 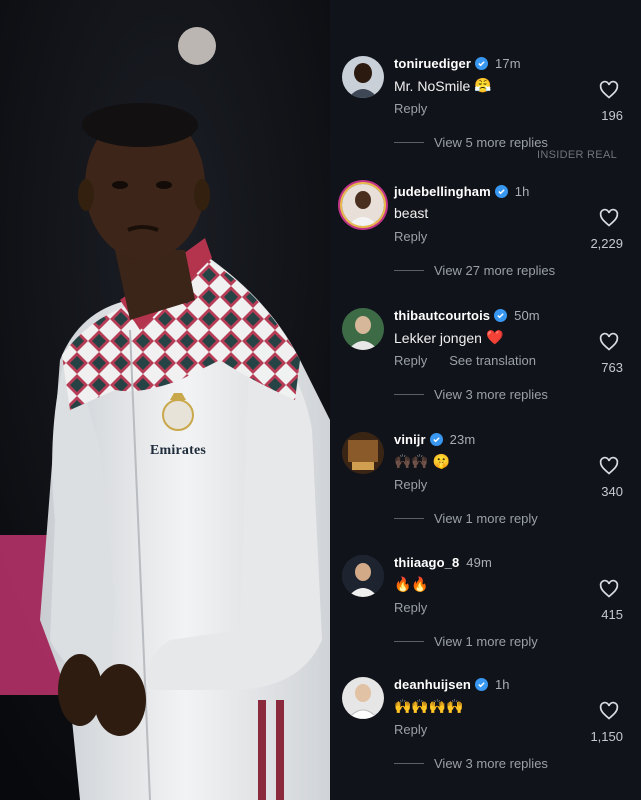 I want to click on view-more-replies: View 27 more replies, so click(x=474, y=270).